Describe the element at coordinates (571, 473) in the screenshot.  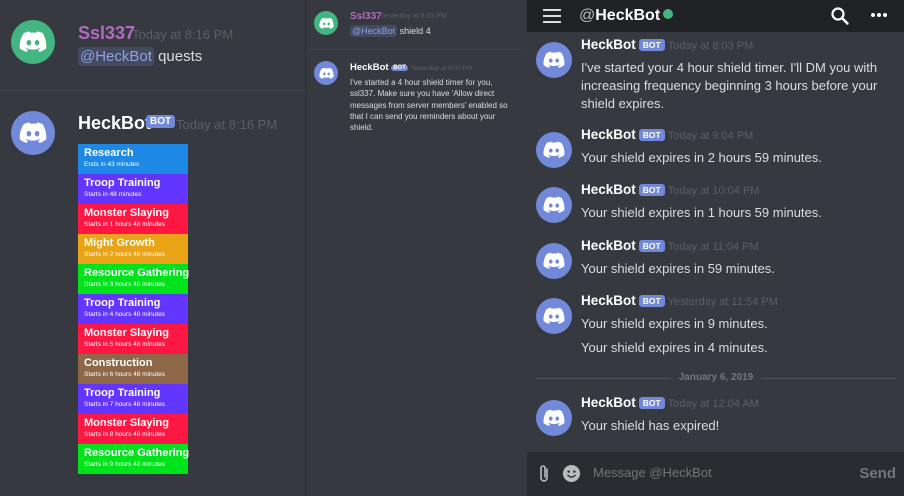
I see `emoji-icon` at that location.